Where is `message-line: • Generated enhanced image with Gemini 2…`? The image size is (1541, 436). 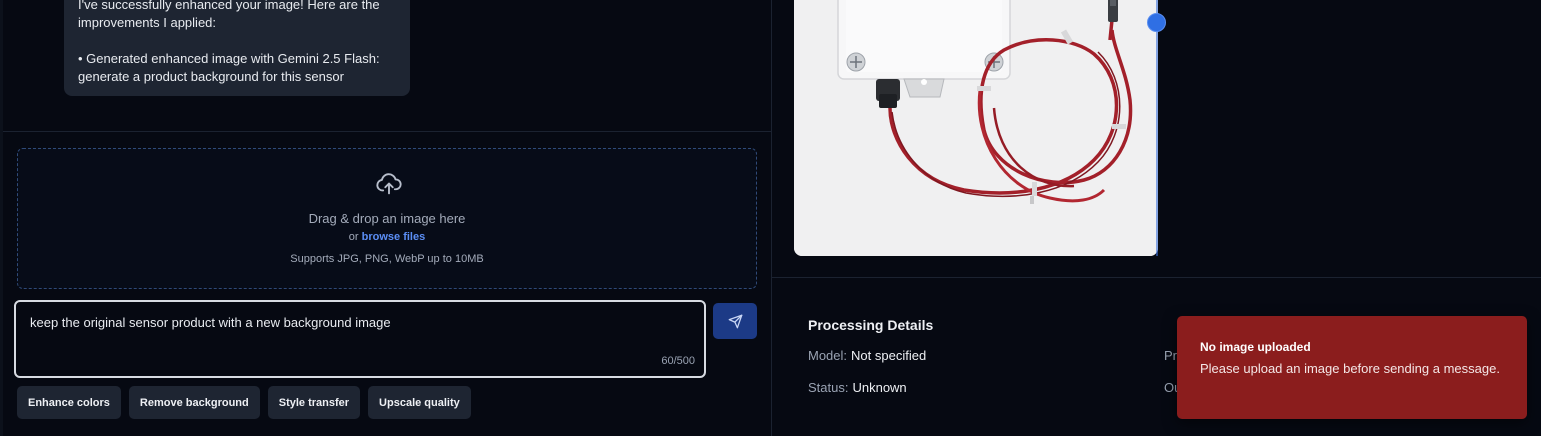
message-line: • Generated enhanced image with Gemini 2… is located at coordinates (229, 58).